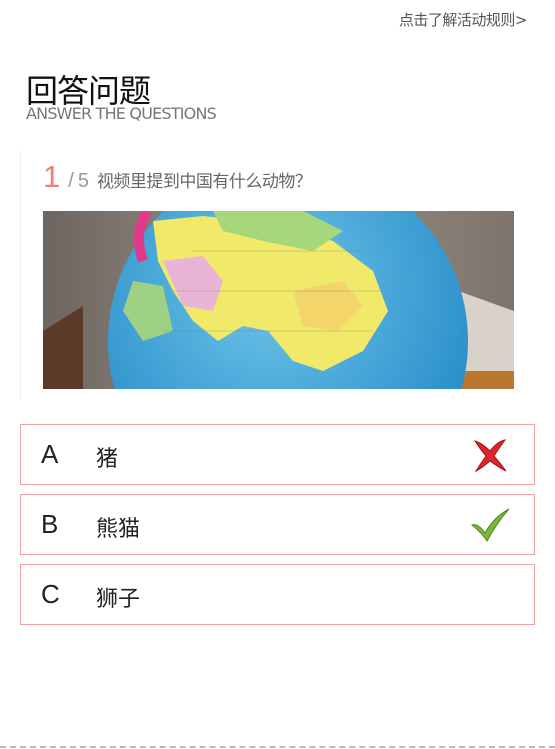 This screenshot has height=749, width=555. I want to click on question-header: 1 / 5 视频里提到中国有什么动物？, so click(177, 177).